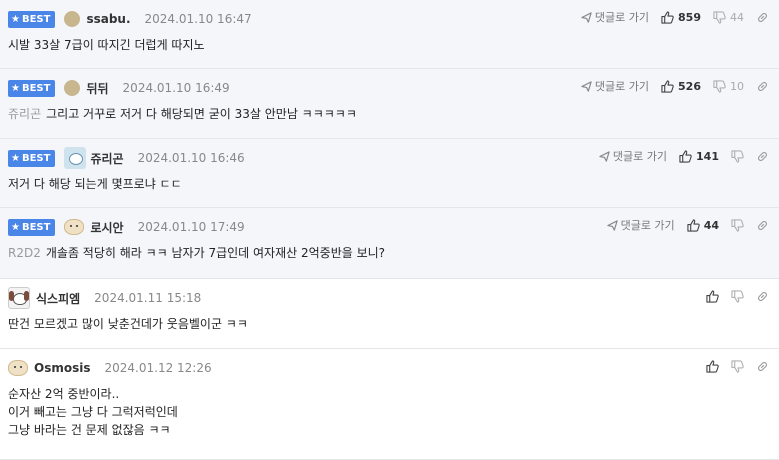  What do you see at coordinates (191, 227) in the screenshot?
I see `comment-date: 2024.01.10 17:49` at bounding box center [191, 227].